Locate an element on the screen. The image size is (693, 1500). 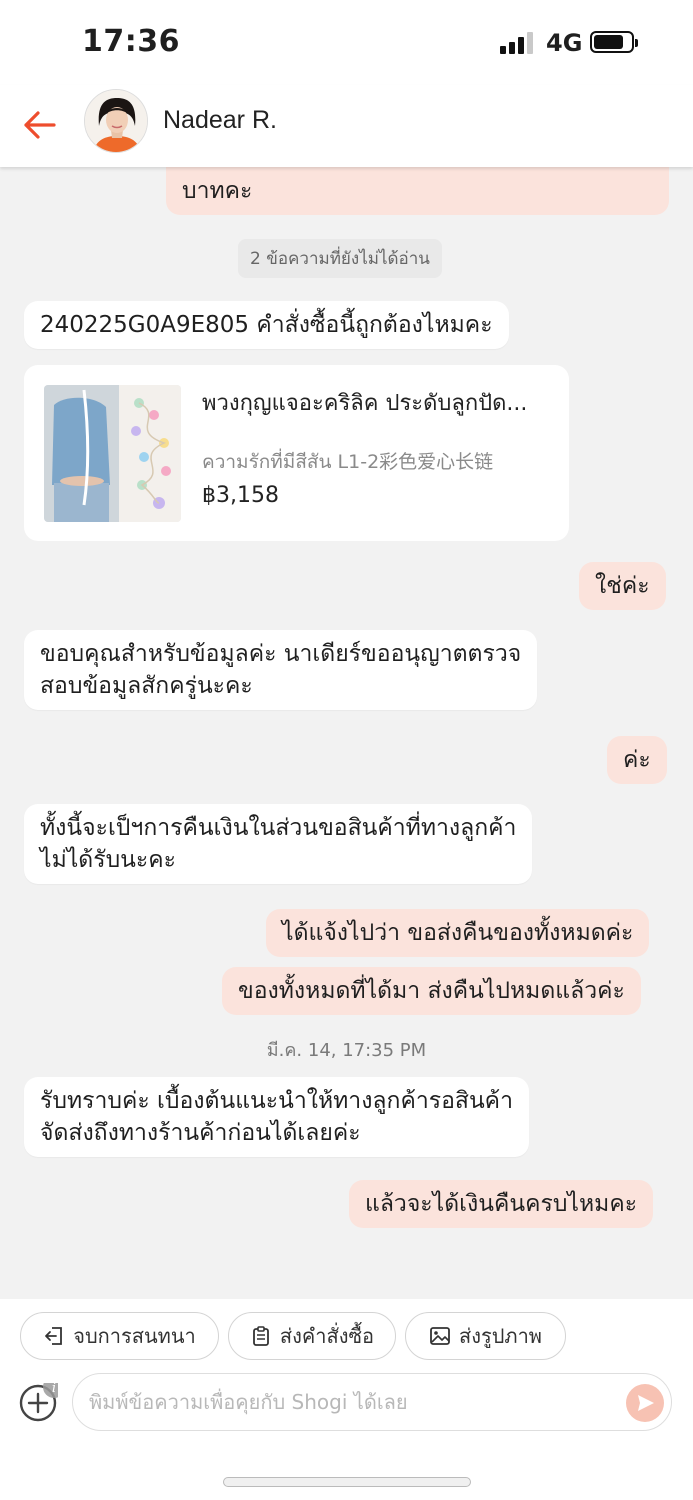
send-order-button: ส่งคำสั่งซื้อ is located at coordinates (312, 1336).